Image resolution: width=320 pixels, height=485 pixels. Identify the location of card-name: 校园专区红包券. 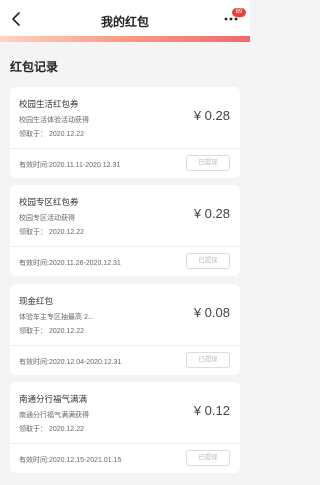
(49, 202).